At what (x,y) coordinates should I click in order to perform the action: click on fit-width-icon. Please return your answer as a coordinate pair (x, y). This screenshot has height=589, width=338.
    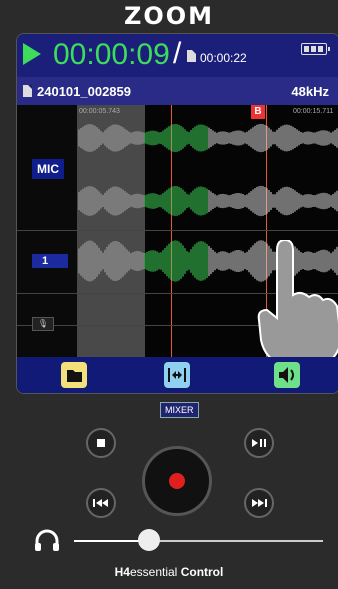
    Looking at the image, I should click on (177, 375).